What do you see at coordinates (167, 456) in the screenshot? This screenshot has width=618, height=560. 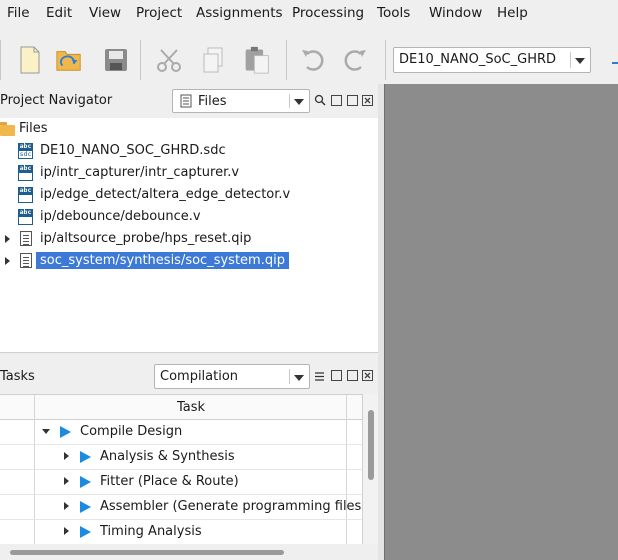 I see `task-label: Analysis & Synthesis` at bounding box center [167, 456].